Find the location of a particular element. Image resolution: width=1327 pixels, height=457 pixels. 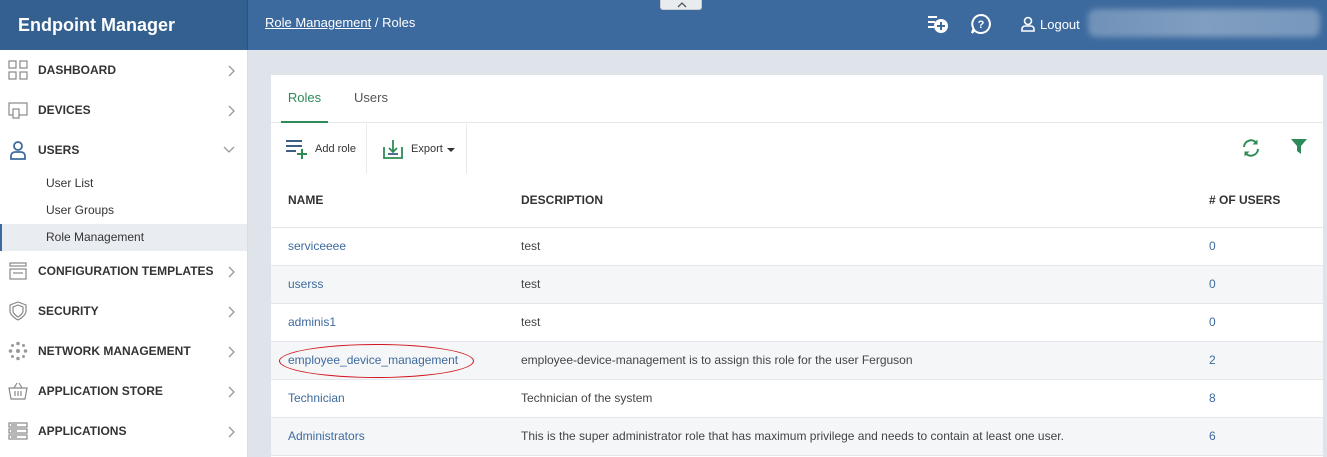

devices-icon is located at coordinates (18, 110).